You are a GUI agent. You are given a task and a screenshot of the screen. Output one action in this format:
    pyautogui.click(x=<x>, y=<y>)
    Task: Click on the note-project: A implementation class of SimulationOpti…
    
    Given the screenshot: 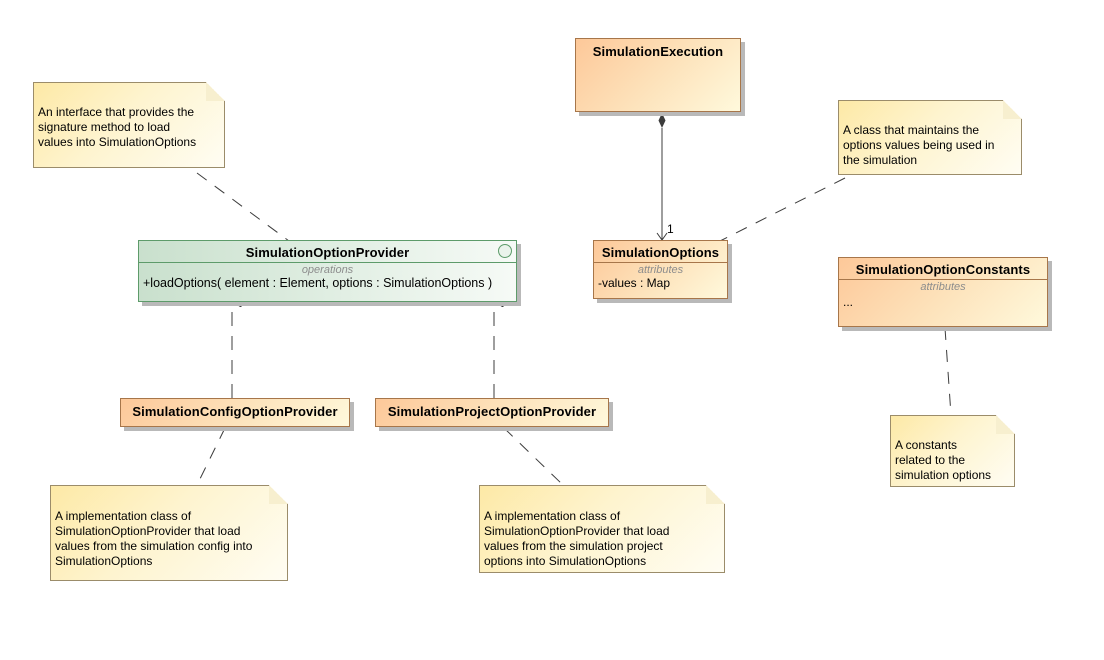 What is the action you would take?
    pyautogui.click(x=602, y=529)
    